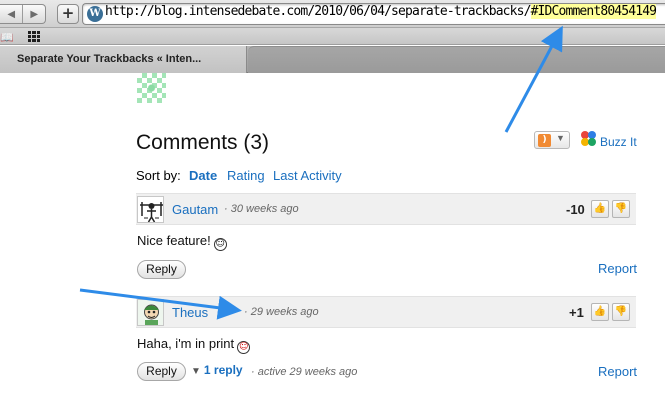 The width and height of the screenshot is (665, 404). I want to click on nav-buttons: ◀ ▶, so click(23, 14).